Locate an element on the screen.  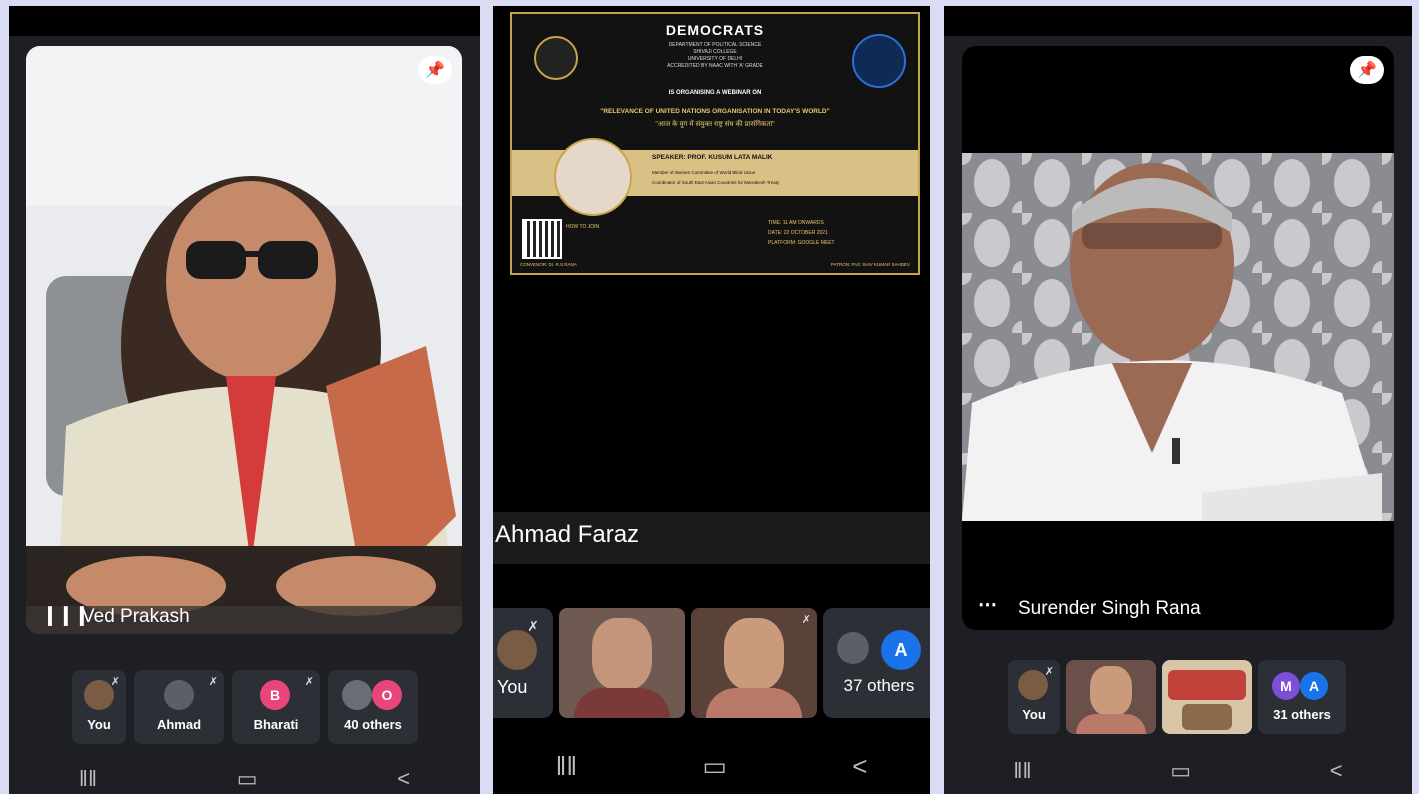
avatar-initial: B is located at coordinates (275, 695).